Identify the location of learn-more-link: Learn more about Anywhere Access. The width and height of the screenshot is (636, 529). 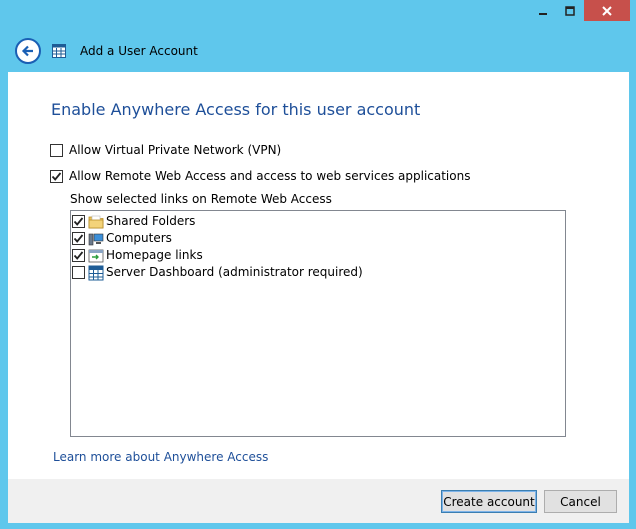
(160, 457).